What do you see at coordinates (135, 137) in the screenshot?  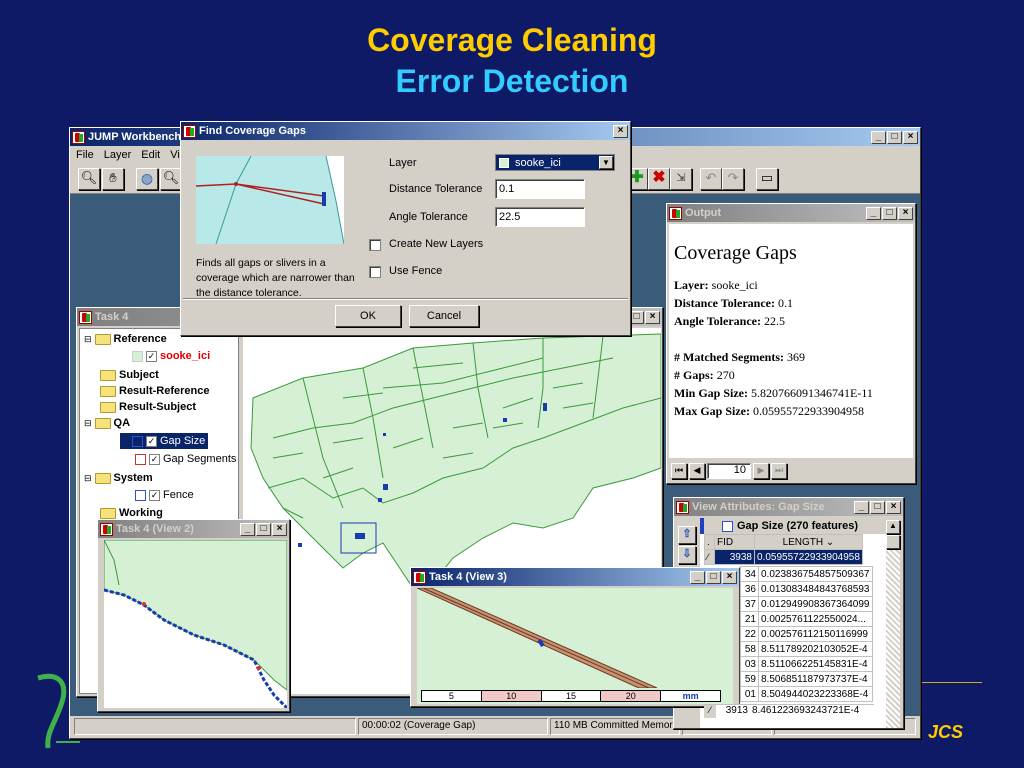 I see `workbench-title: JUMP Workbench` at bounding box center [135, 137].